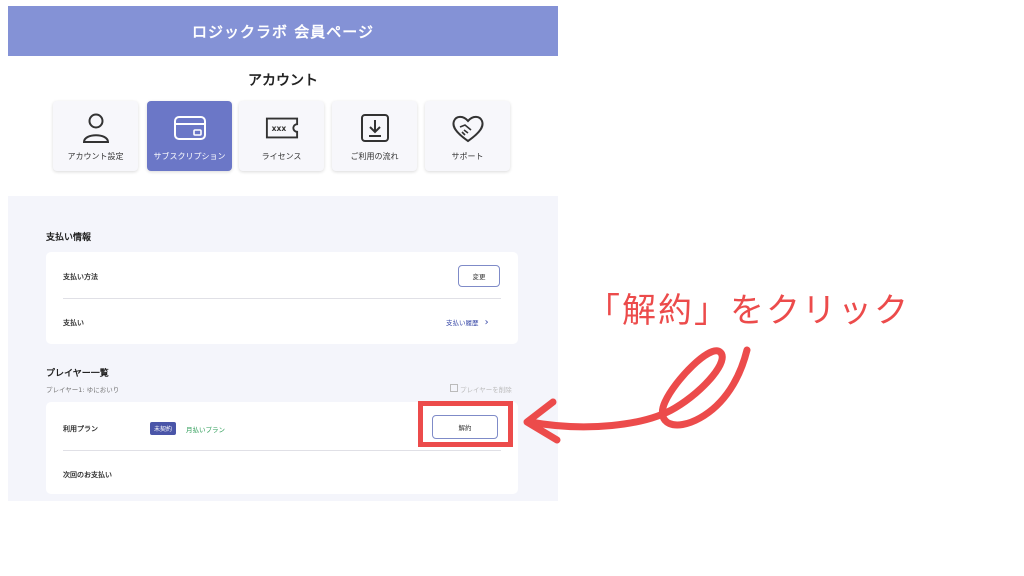 The width and height of the screenshot is (1024, 576). Describe the element at coordinates (748, 311) in the screenshot. I see `annotation-callout: 「解約」をクリック` at that location.